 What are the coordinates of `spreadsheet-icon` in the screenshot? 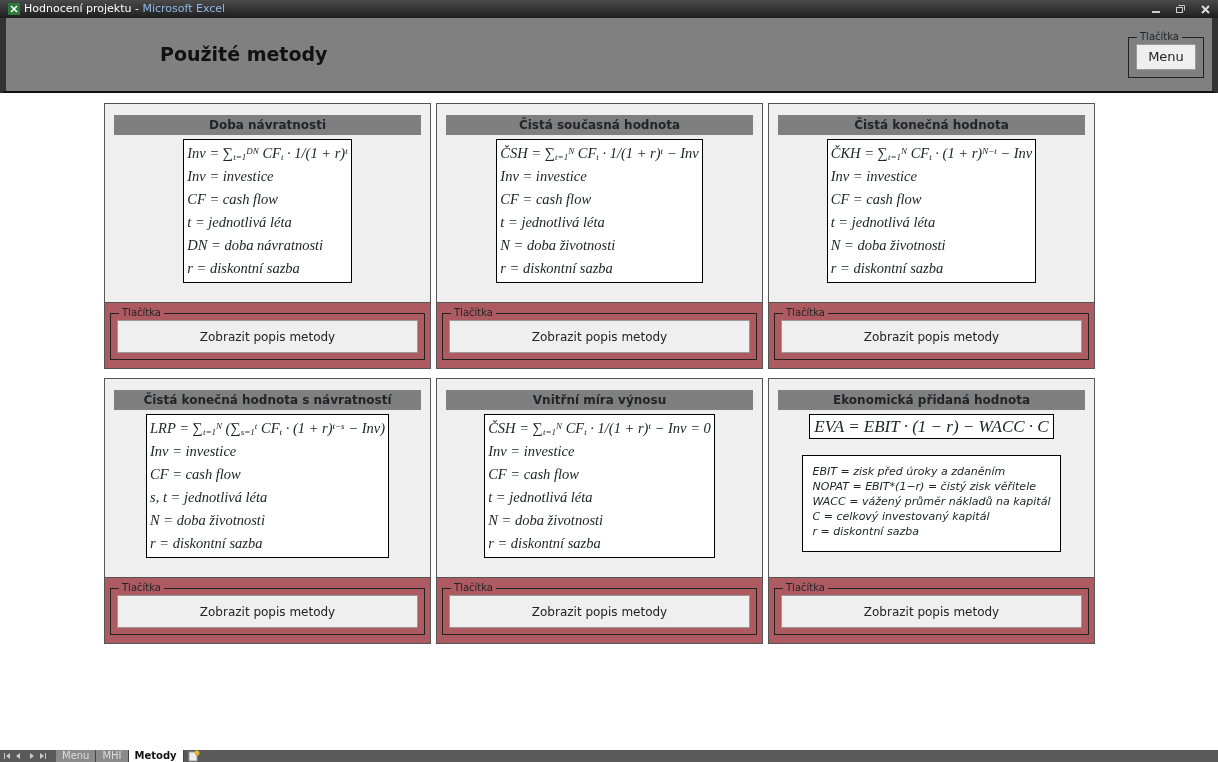 It's located at (14, 9).